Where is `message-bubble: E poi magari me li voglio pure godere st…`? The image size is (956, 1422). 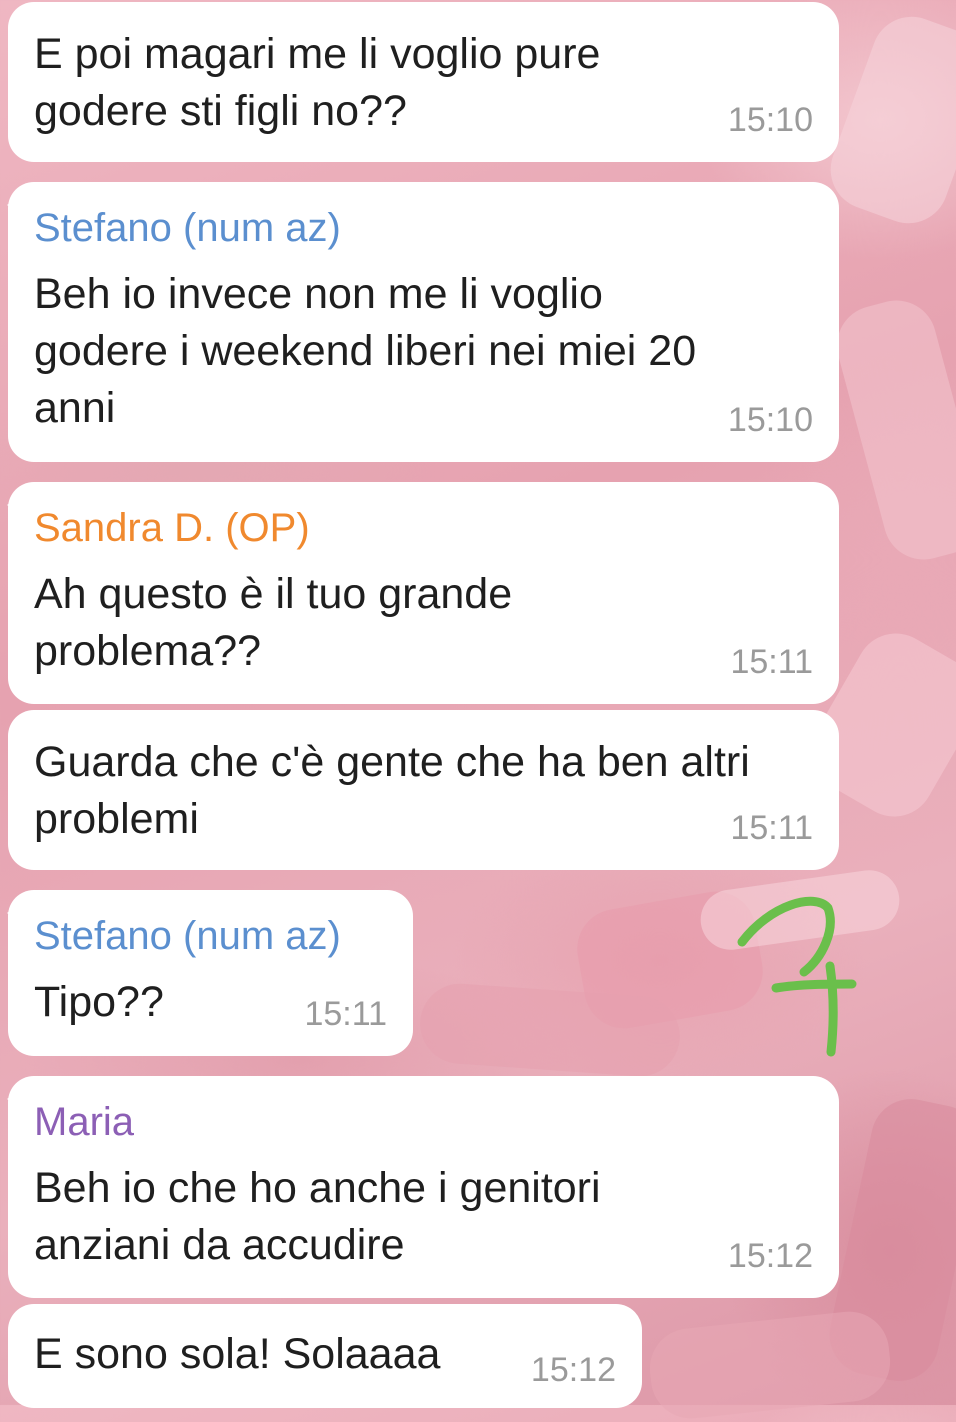 message-bubble: E poi magari me li voglio pure godere st… is located at coordinates (423, 82).